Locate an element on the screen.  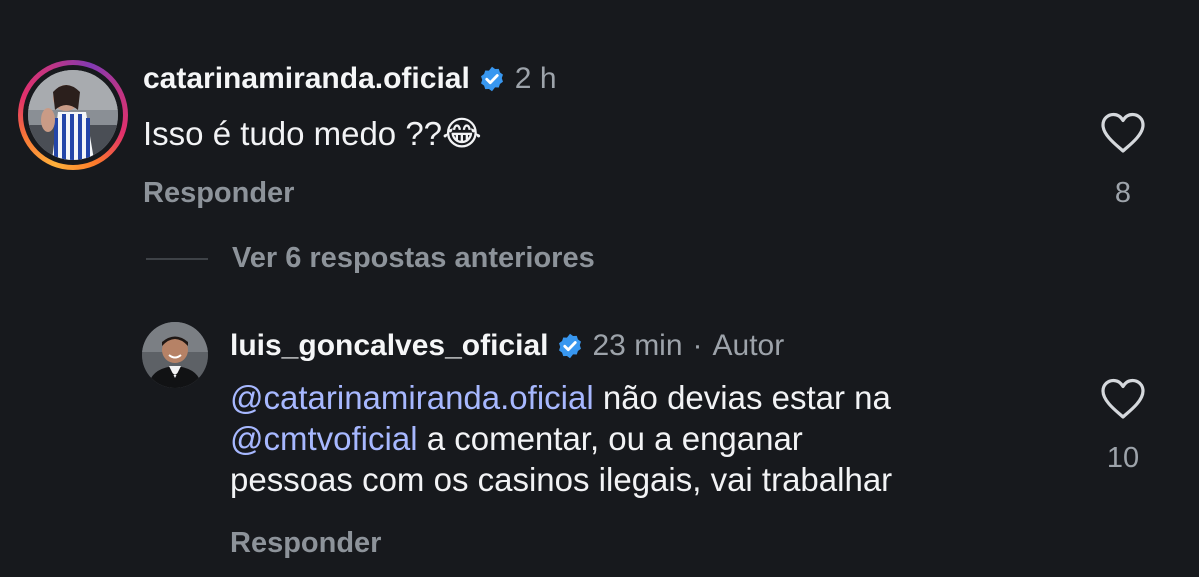
comment-text: Isso é tudo medo ??😂 is located at coordinates (312, 134).